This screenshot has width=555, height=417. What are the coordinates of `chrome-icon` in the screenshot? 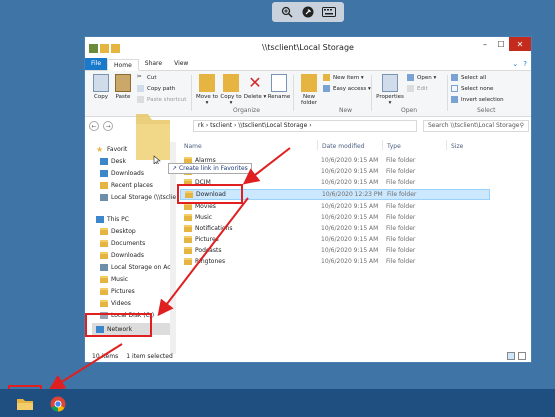 It's located at (58, 404).